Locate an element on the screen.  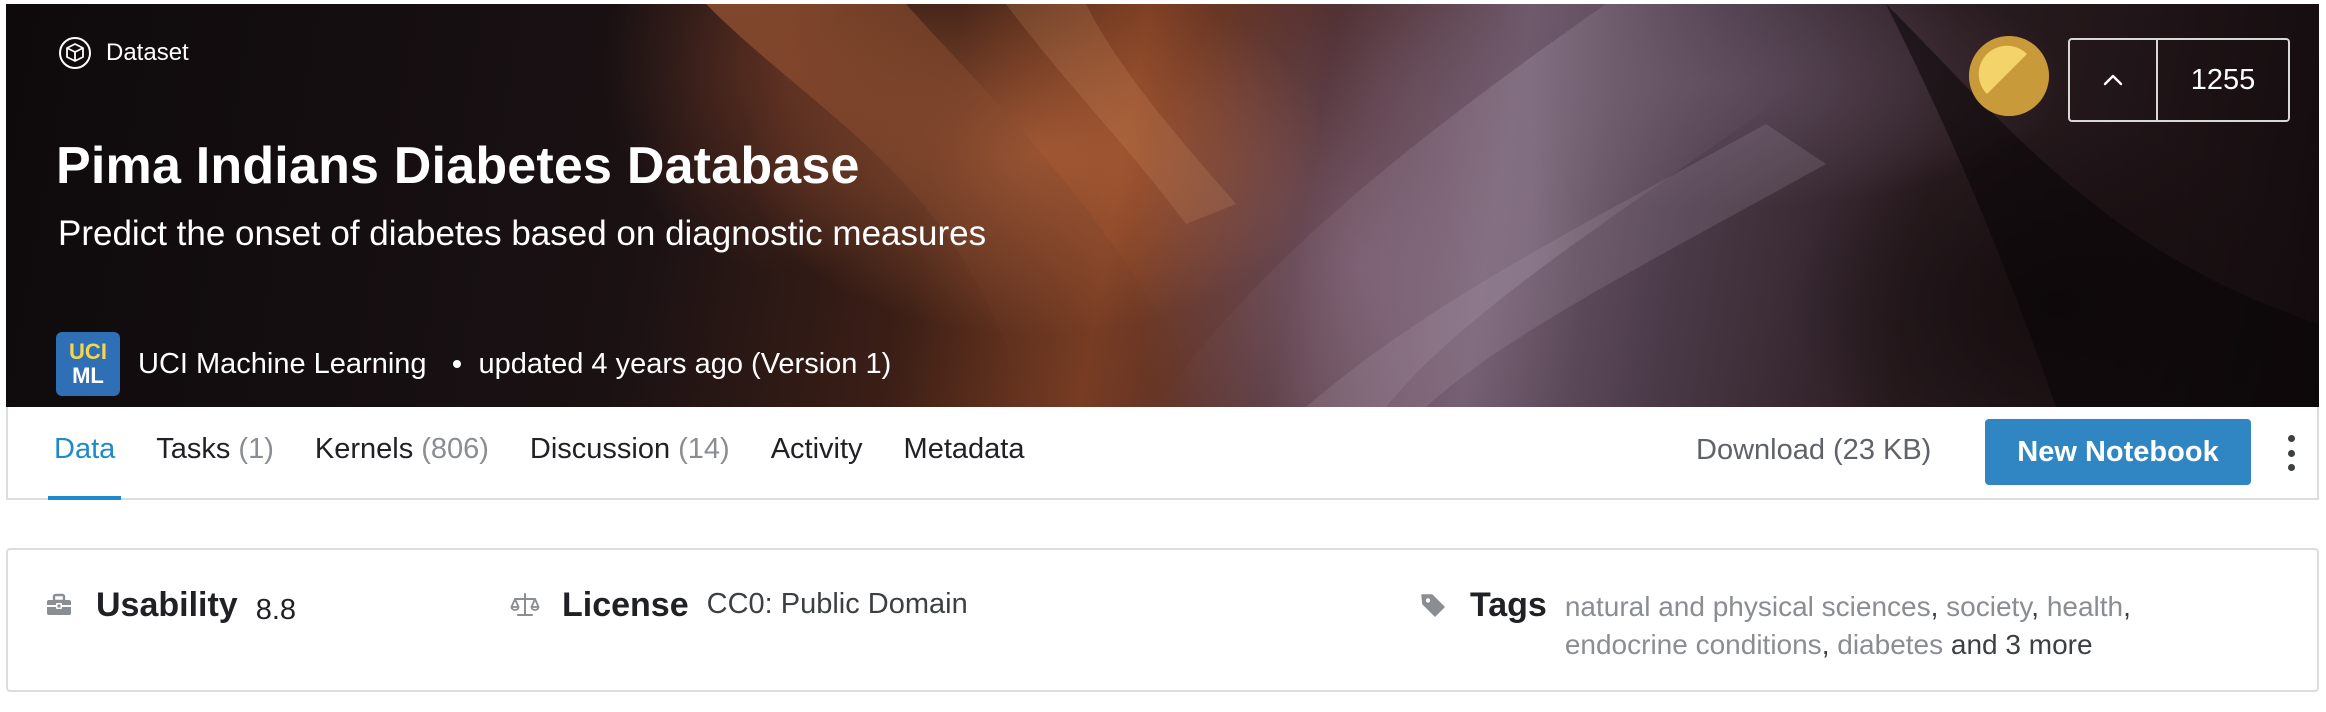
tab-count: (1) is located at coordinates (256, 449).